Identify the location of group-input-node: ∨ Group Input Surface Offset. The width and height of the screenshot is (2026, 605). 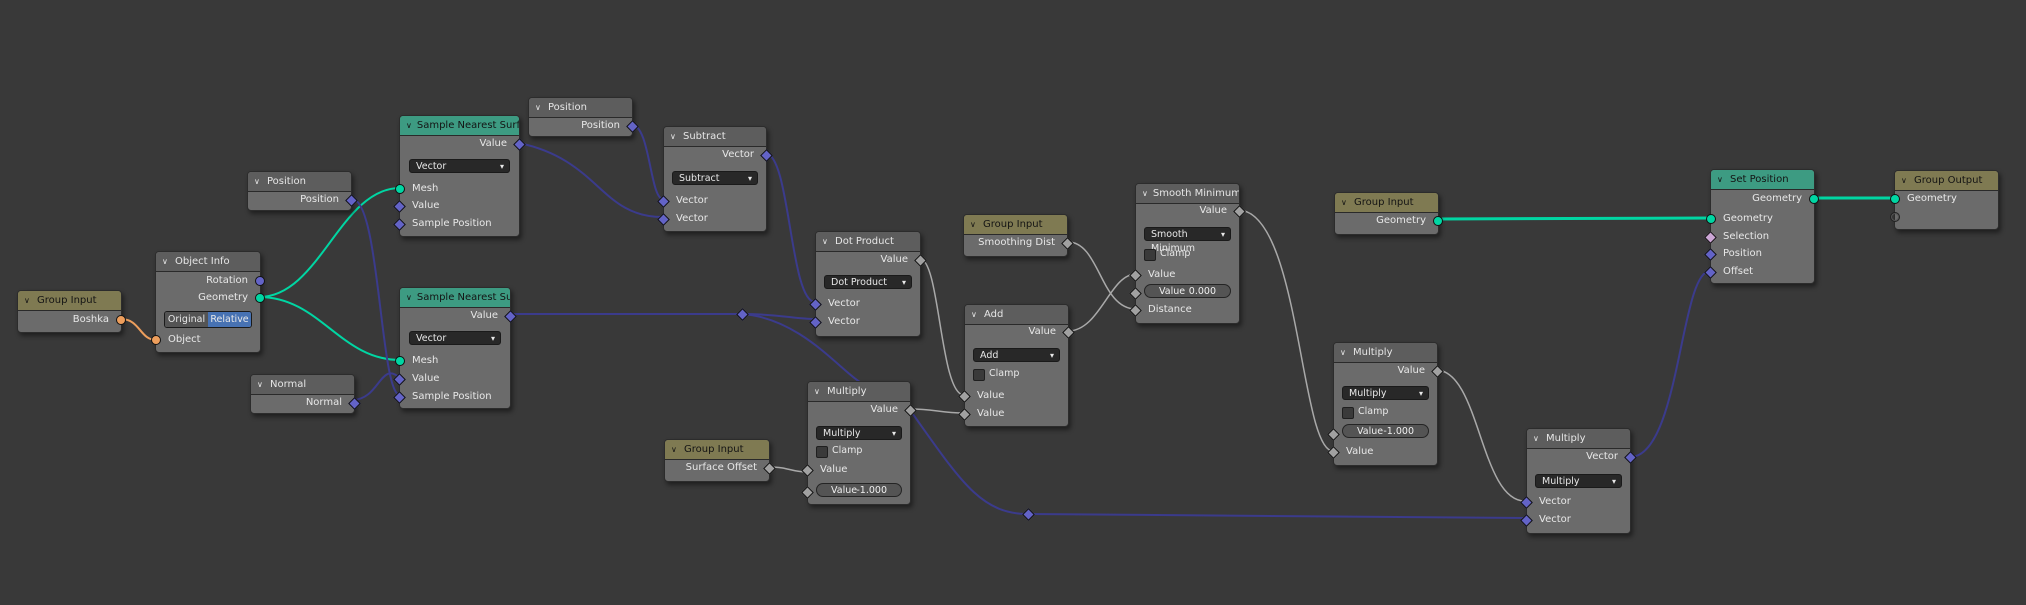
(720, 460).